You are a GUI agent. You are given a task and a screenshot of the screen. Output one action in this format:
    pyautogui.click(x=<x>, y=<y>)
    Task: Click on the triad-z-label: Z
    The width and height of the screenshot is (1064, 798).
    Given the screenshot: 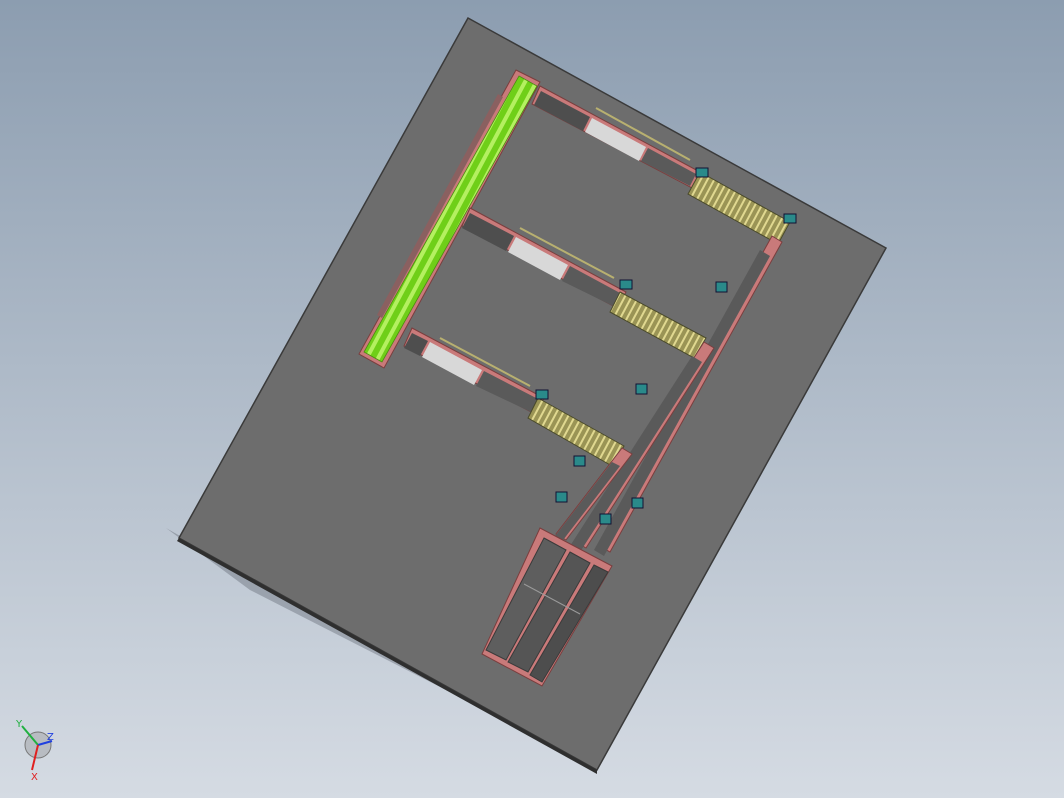 What is the action you would take?
    pyautogui.click(x=50, y=737)
    